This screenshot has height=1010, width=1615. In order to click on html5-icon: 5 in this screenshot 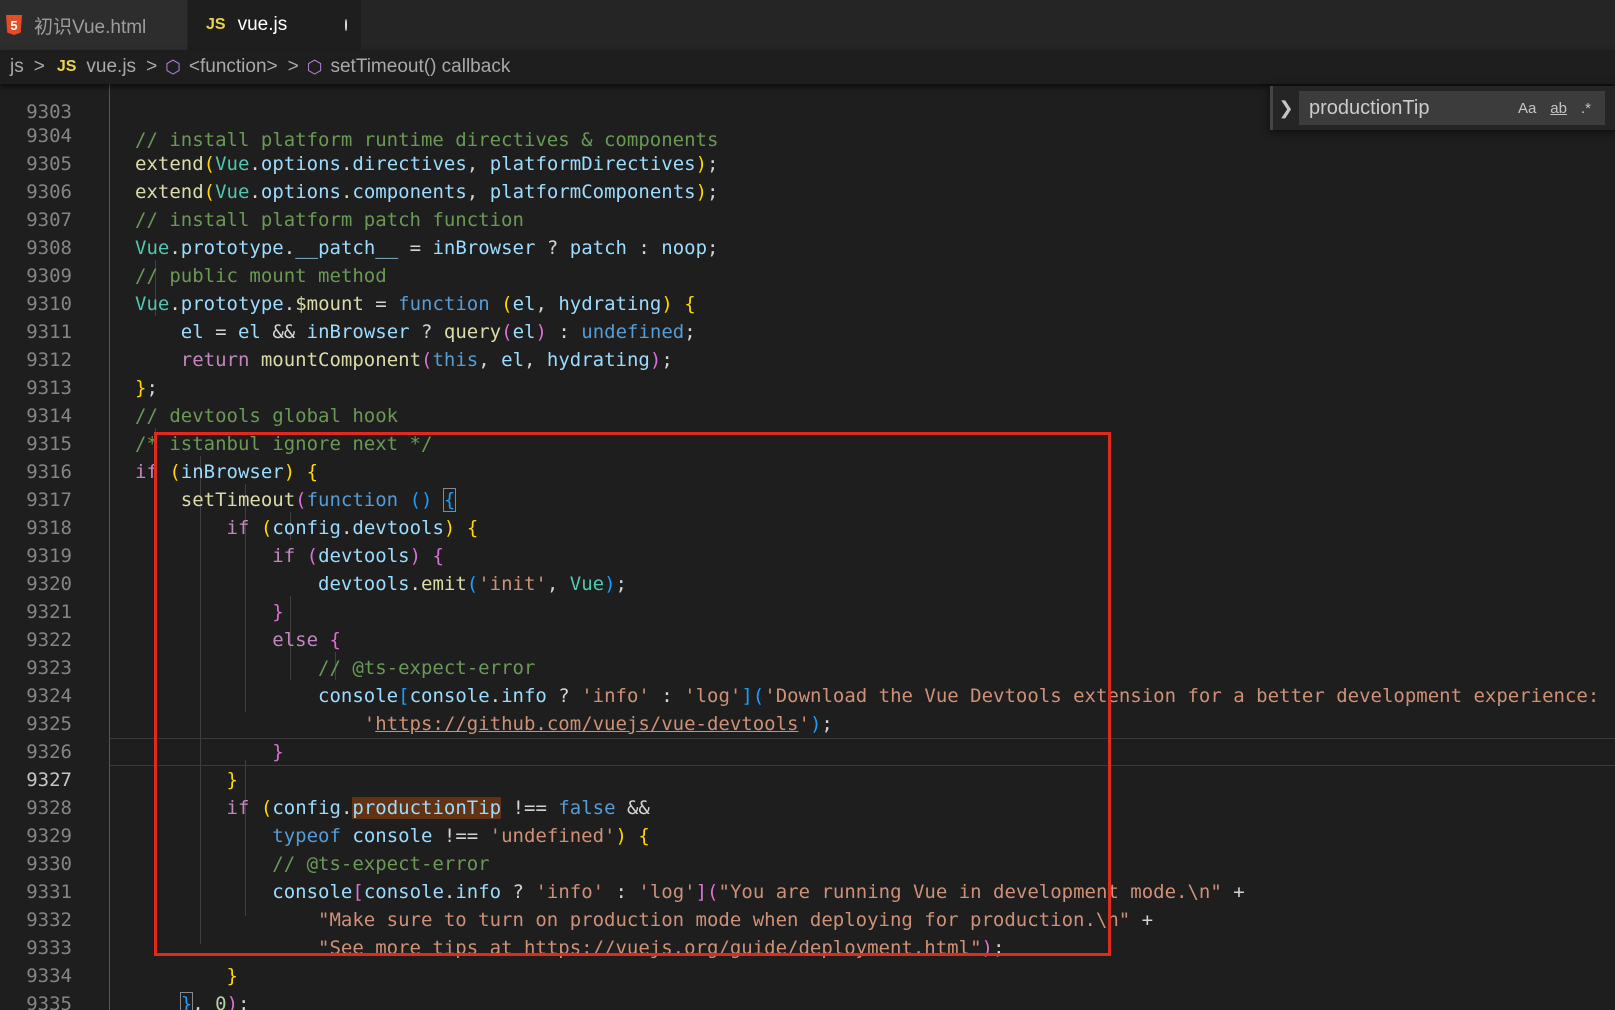, I will do `click(14, 25)`.